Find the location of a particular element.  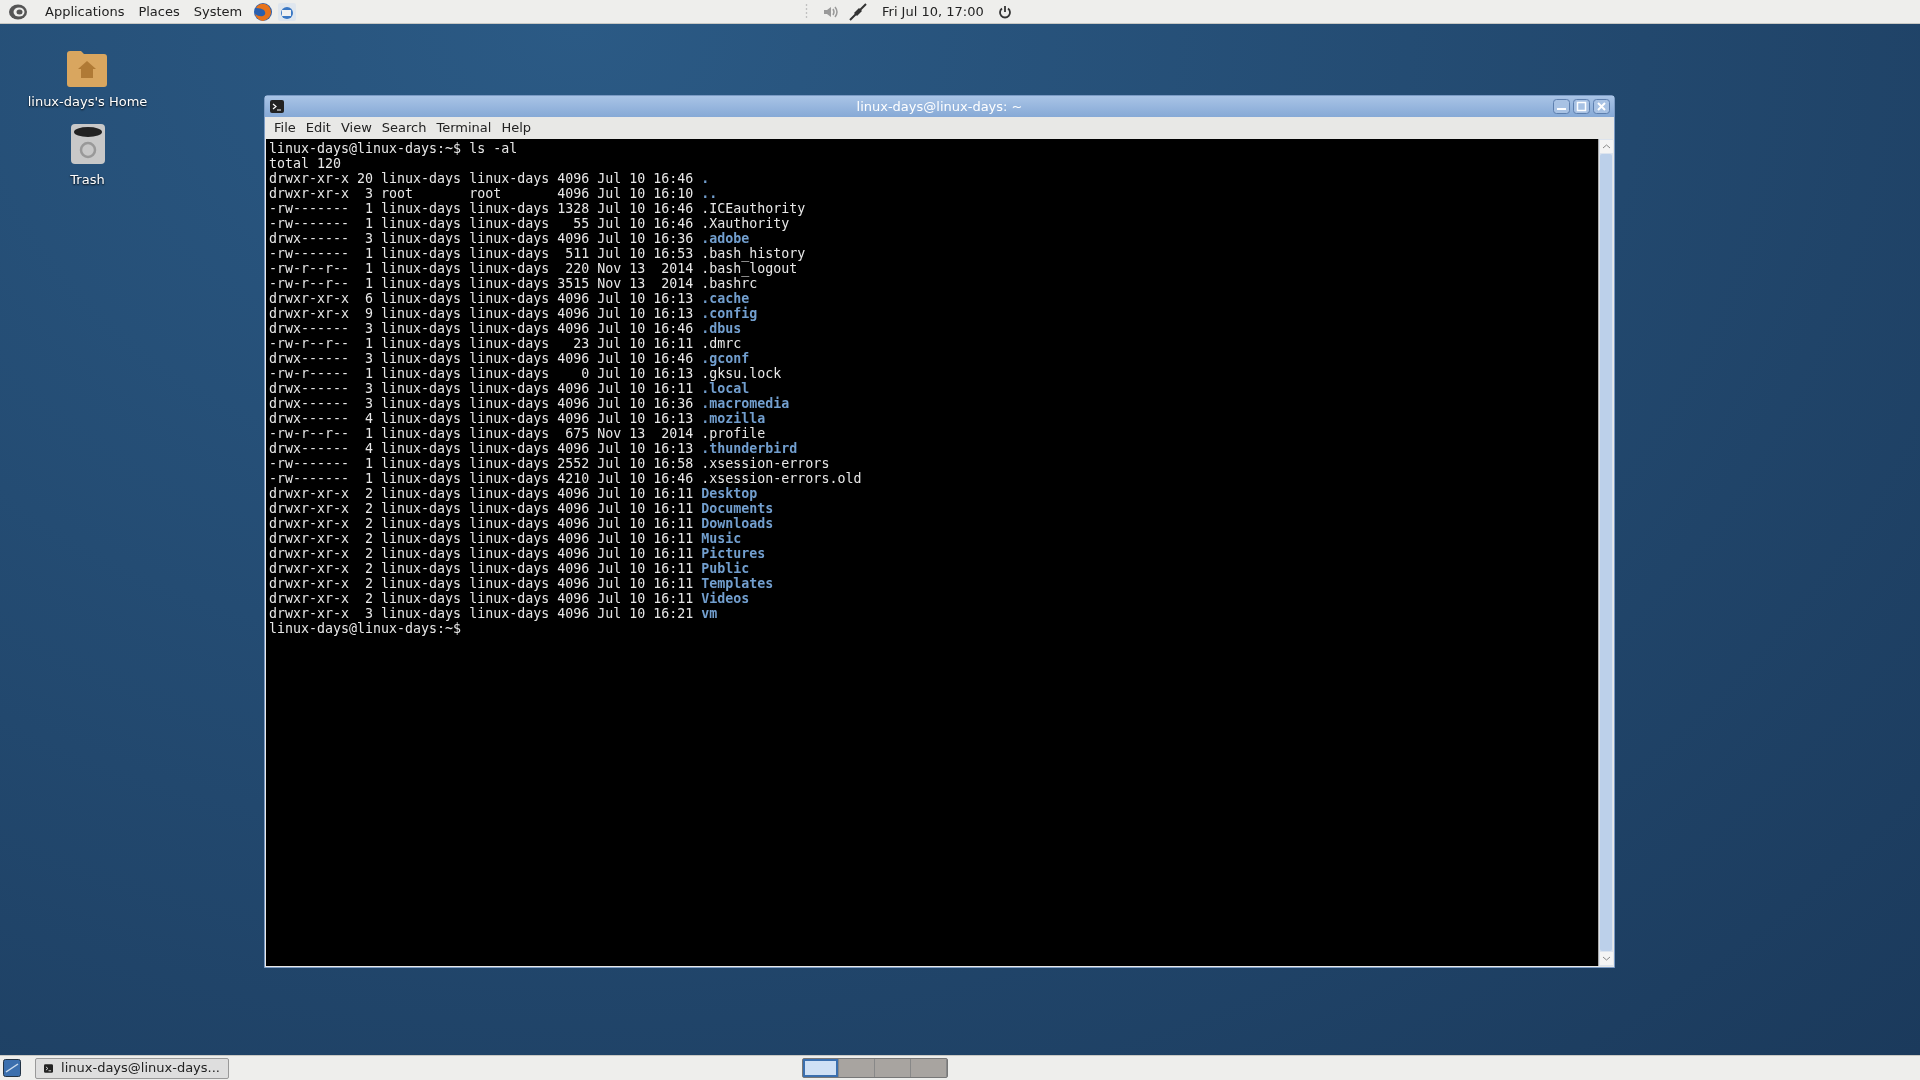

menu-item: Edit is located at coordinates (318, 128).